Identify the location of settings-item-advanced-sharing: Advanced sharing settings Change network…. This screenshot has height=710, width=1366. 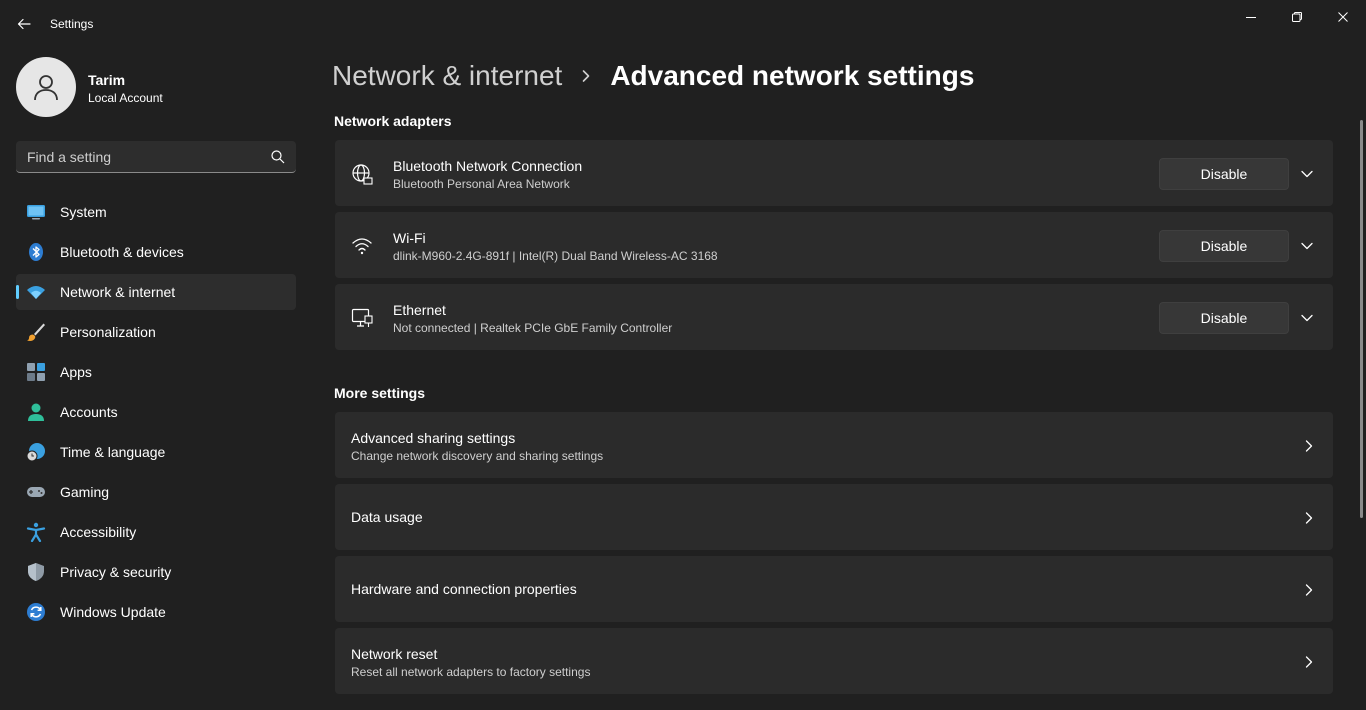
(834, 445).